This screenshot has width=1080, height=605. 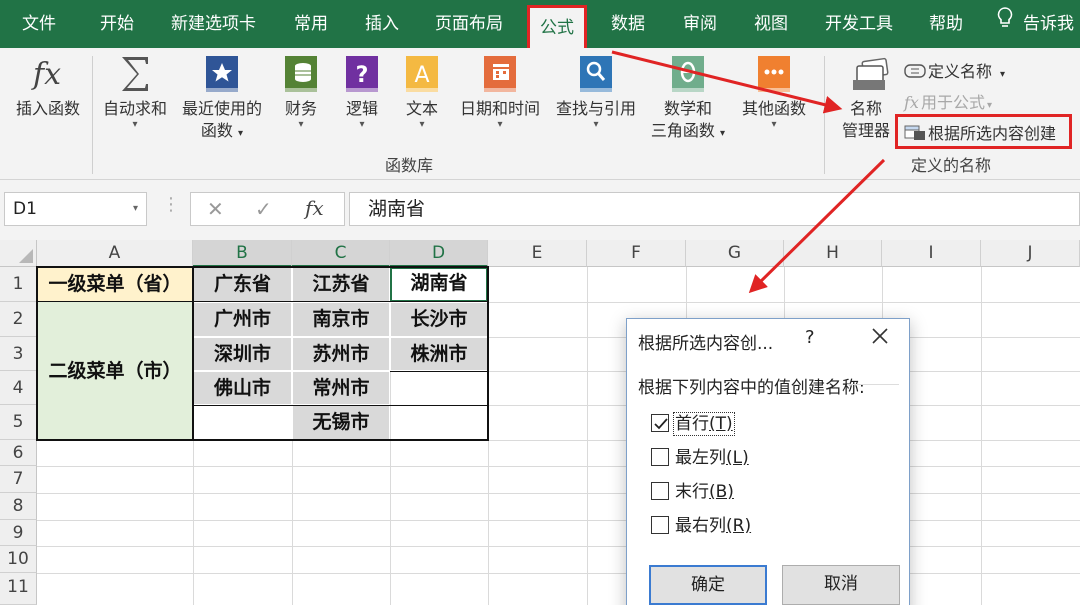 What do you see at coordinates (18, 453) in the screenshot?
I see `row-header-6: 6` at bounding box center [18, 453].